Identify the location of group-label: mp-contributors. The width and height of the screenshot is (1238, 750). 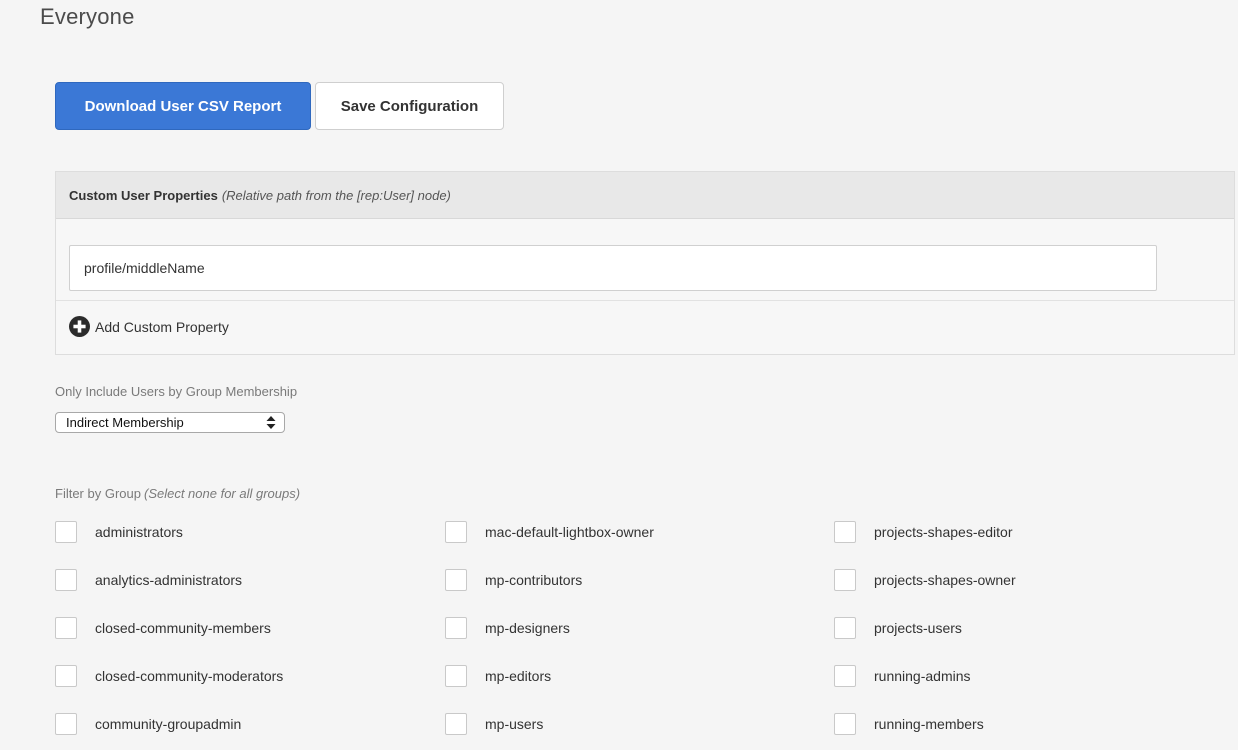
(534, 580).